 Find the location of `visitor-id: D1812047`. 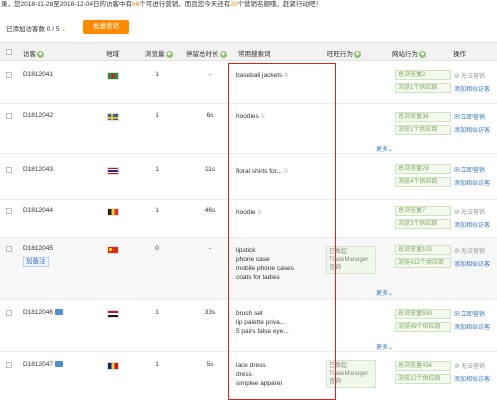

visitor-id: D1812047 is located at coordinates (43, 364).